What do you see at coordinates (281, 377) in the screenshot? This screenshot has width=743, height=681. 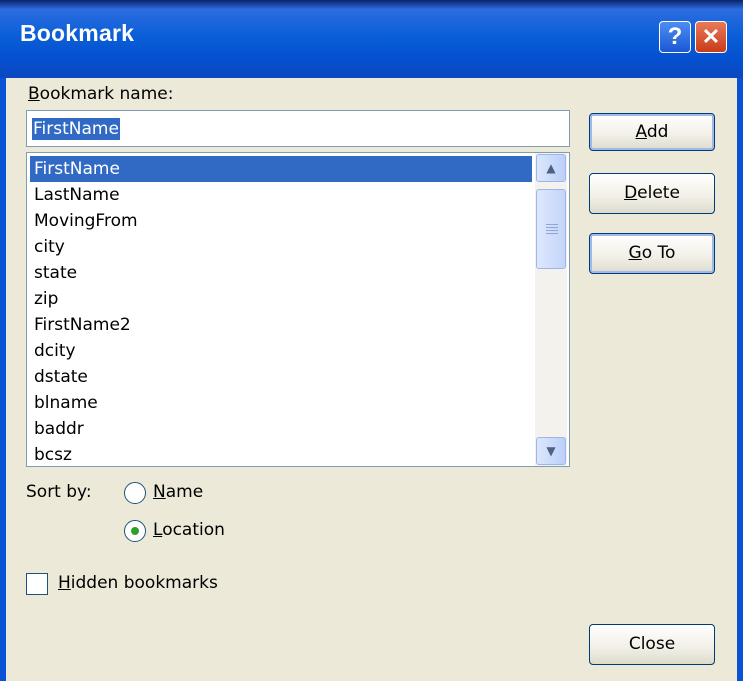 I see `list-item: dstate` at bounding box center [281, 377].